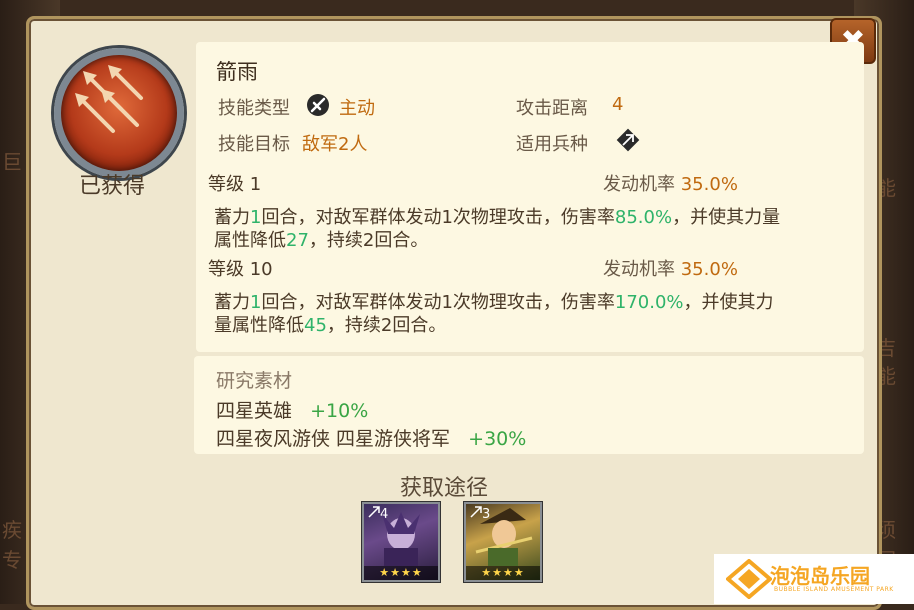  I want to click on hero-card-ranger-general: 3 ★★★★, so click(503, 542).